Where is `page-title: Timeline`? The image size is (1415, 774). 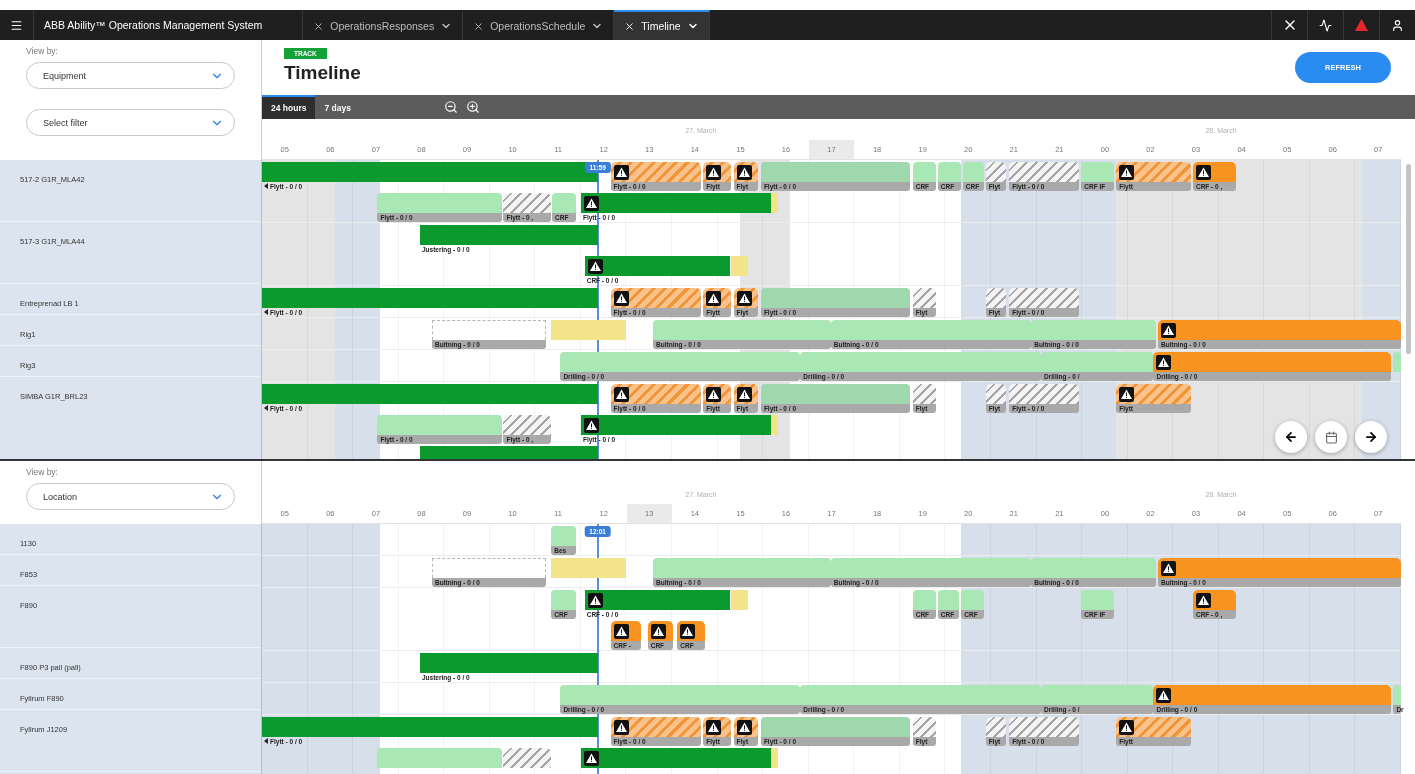 page-title: Timeline is located at coordinates (322, 73).